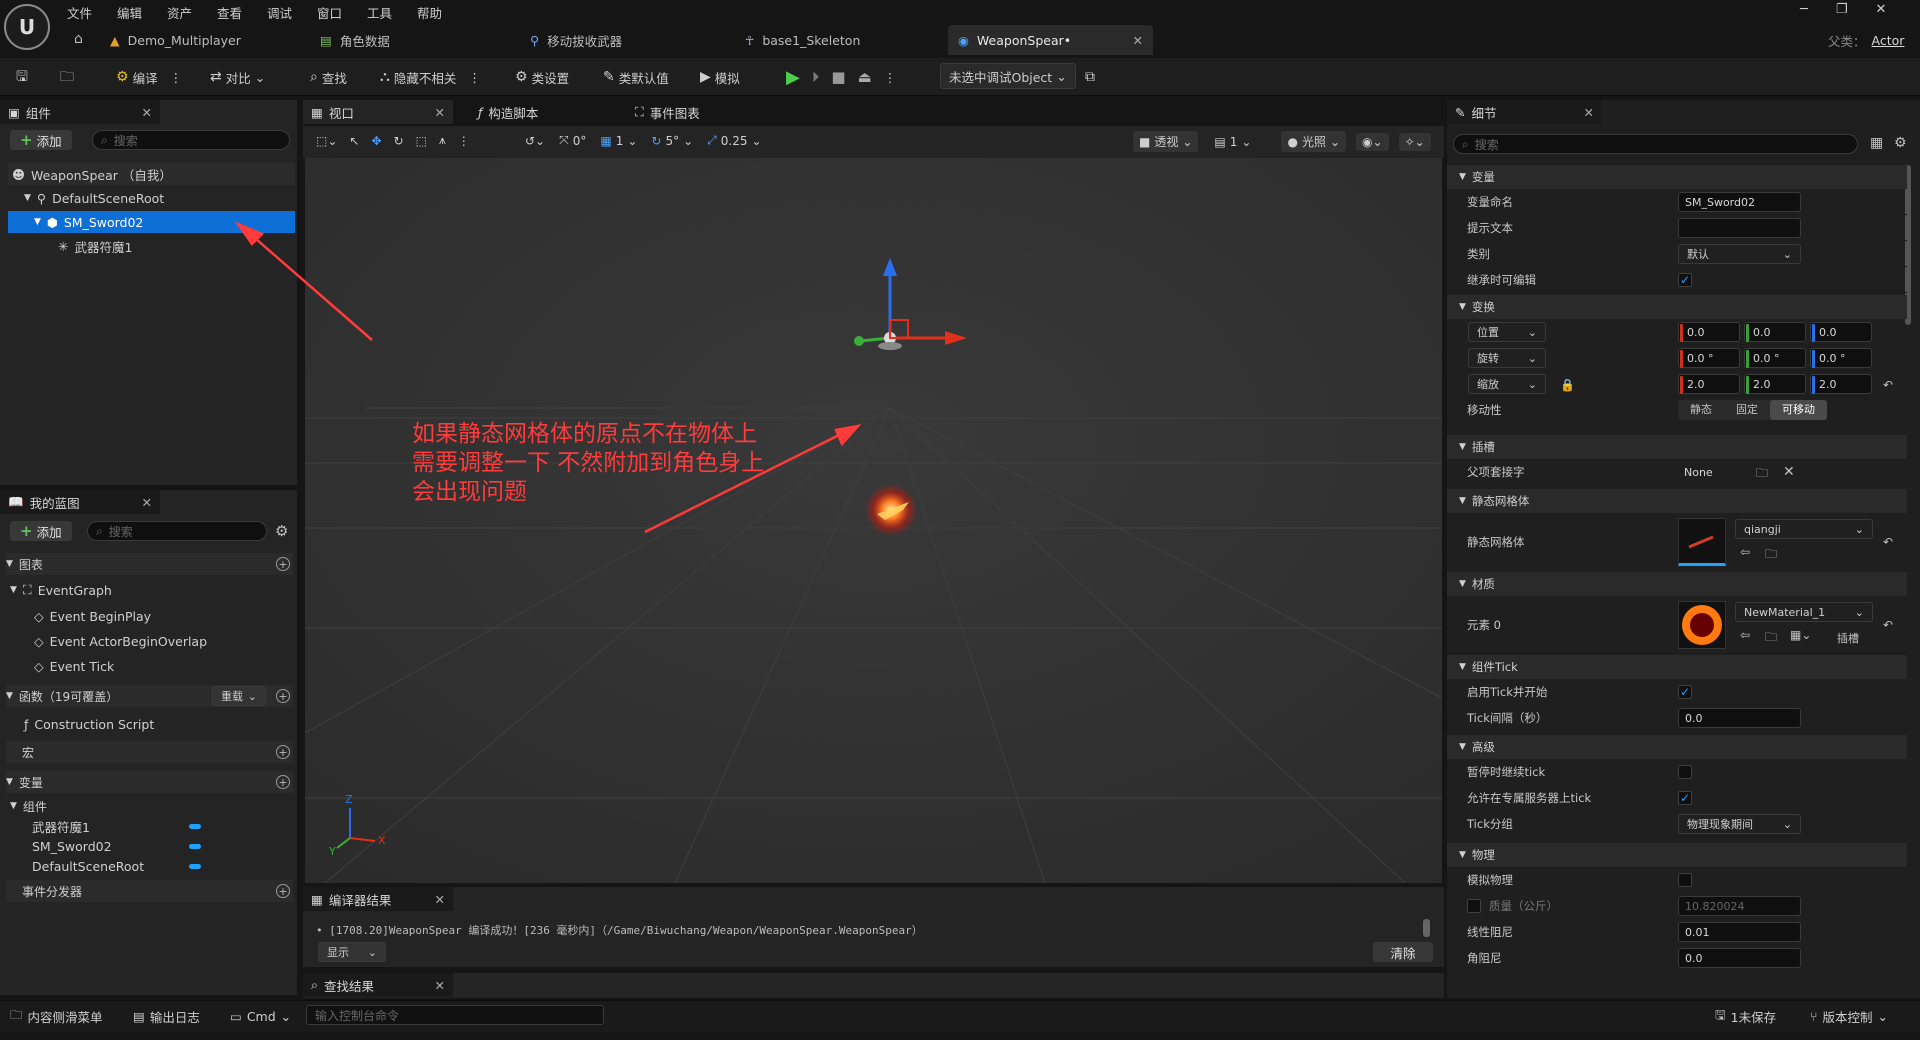 The height and width of the screenshot is (1040, 1920). Describe the element at coordinates (1677, 747) in the screenshot. I see `section-advanced: ▼ 高级` at that location.